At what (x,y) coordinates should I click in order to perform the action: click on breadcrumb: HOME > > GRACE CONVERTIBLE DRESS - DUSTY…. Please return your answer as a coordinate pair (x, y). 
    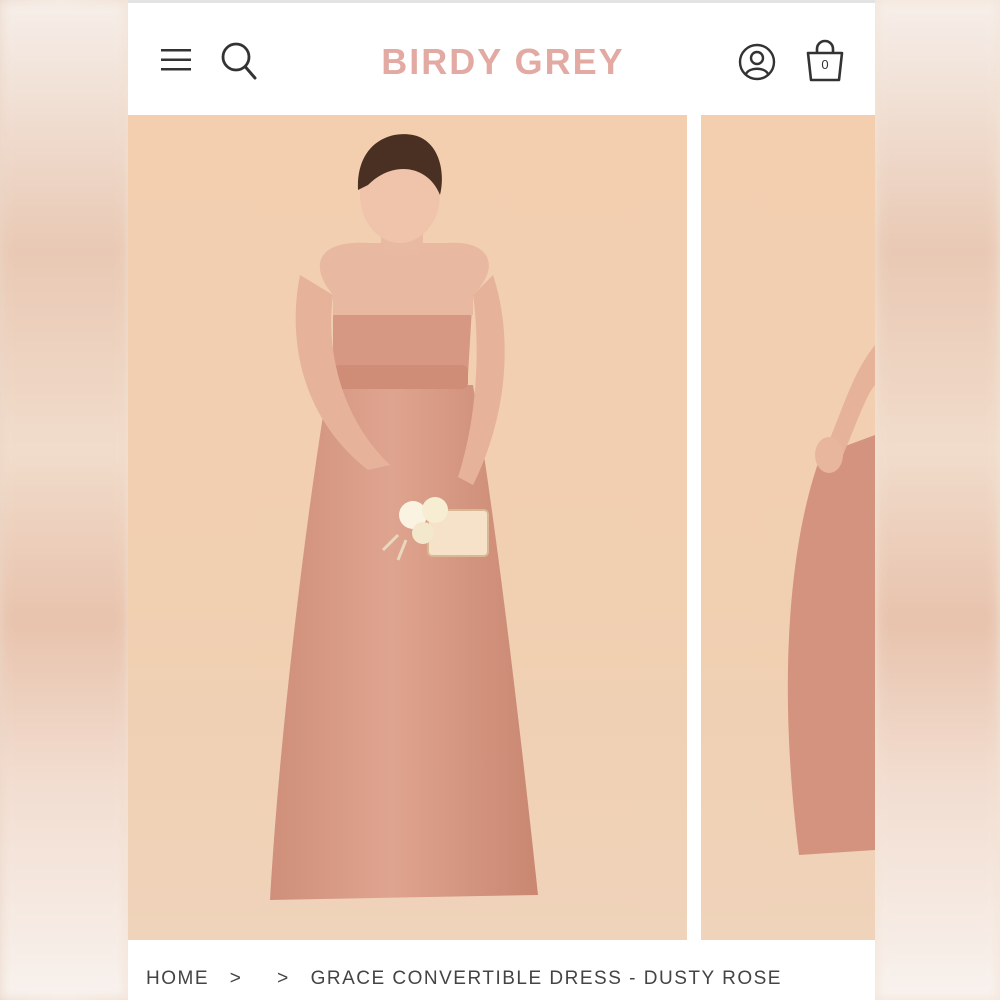
    Looking at the image, I should click on (464, 979).